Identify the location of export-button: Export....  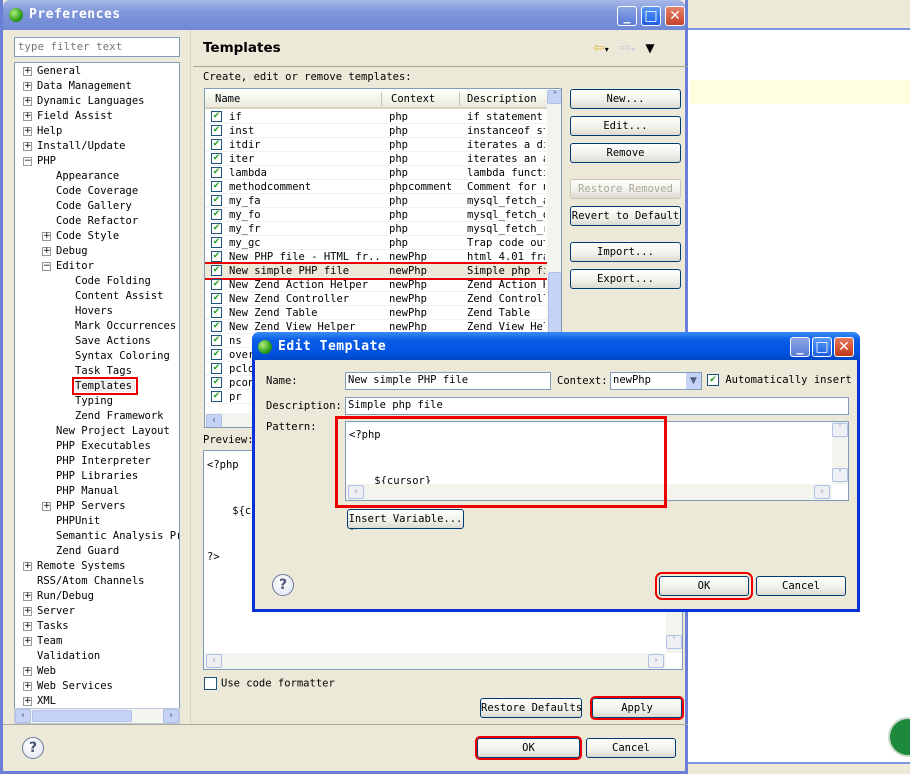
(625, 279).